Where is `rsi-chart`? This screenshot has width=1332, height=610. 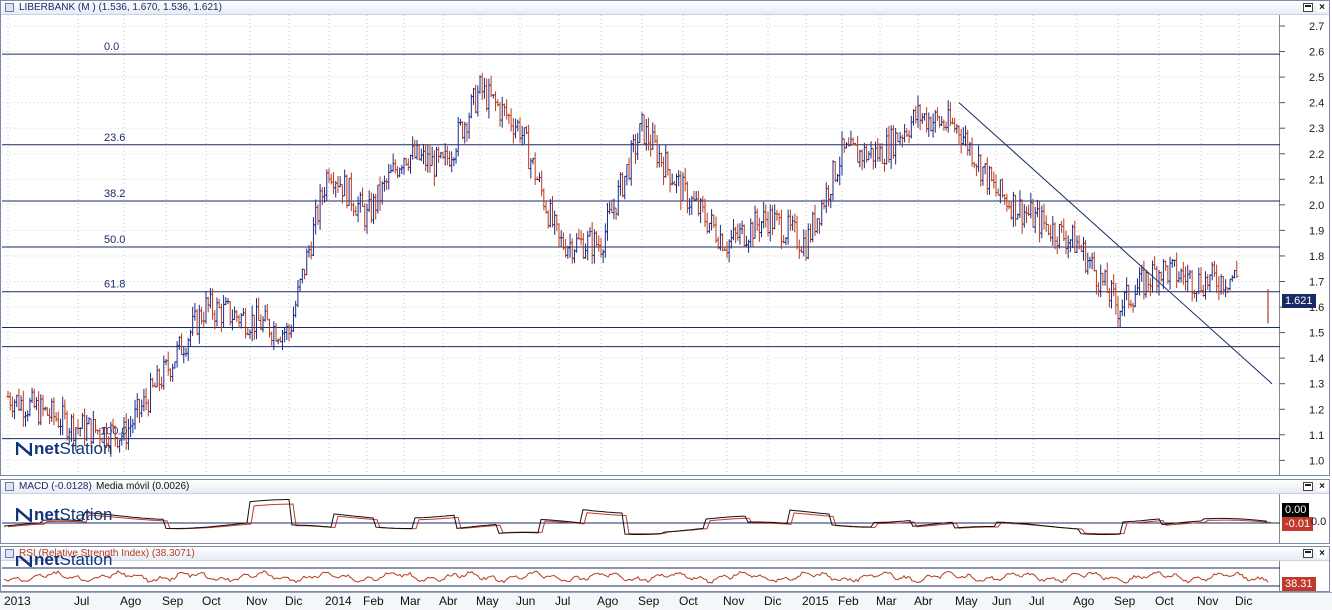 rsi-chart is located at coordinates (666, 569).